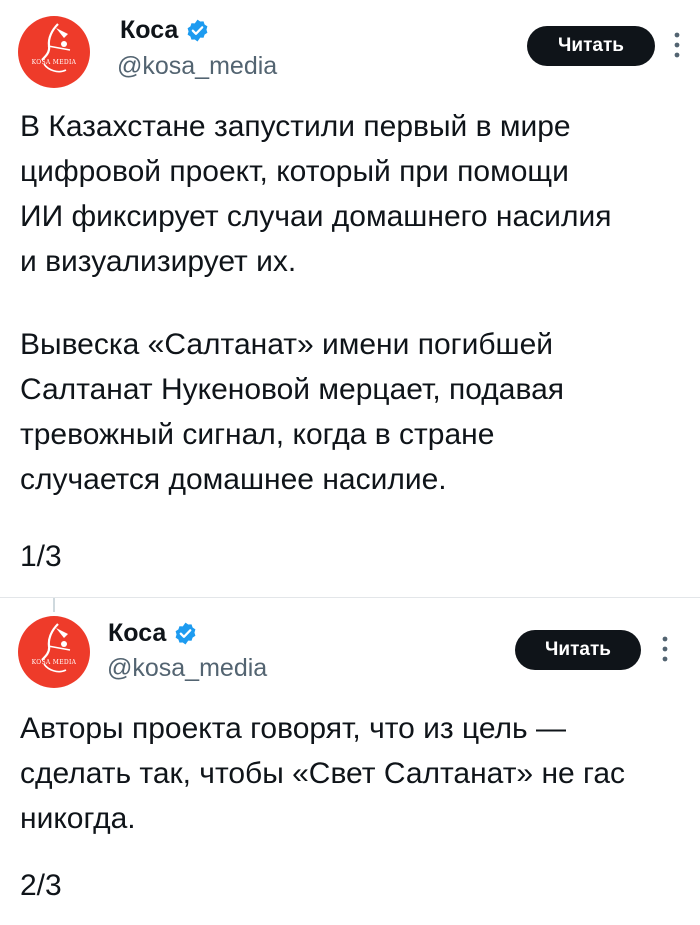 The width and height of the screenshot is (700, 925). Describe the element at coordinates (295, 126) in the screenshot. I see `text-line: В Казахстане запустили первый в мире` at that location.